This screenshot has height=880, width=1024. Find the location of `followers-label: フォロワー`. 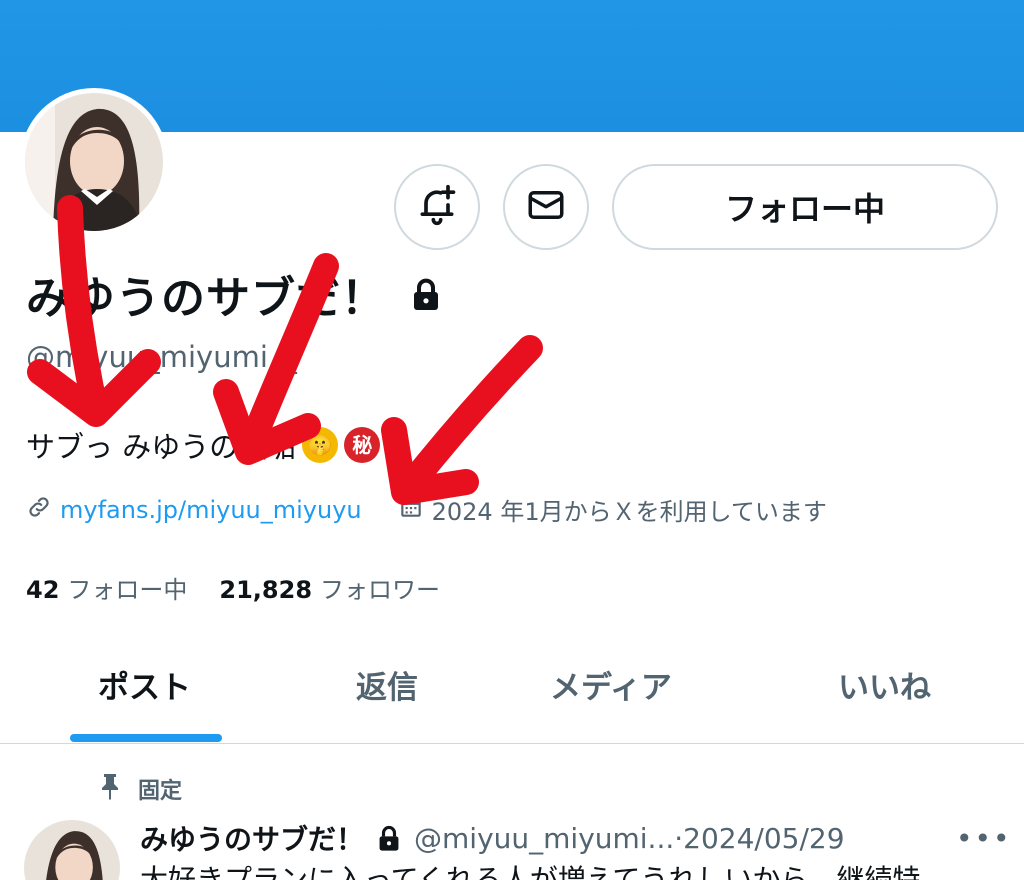

followers-label: フォロワー is located at coordinates (380, 590).